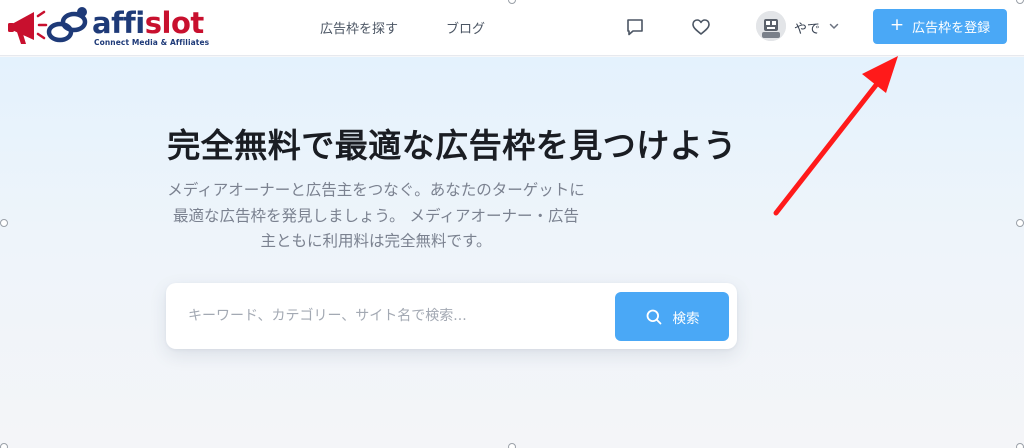  What do you see at coordinates (951, 28) in the screenshot?
I see `register-button-label: 広告枠を登録` at bounding box center [951, 28].